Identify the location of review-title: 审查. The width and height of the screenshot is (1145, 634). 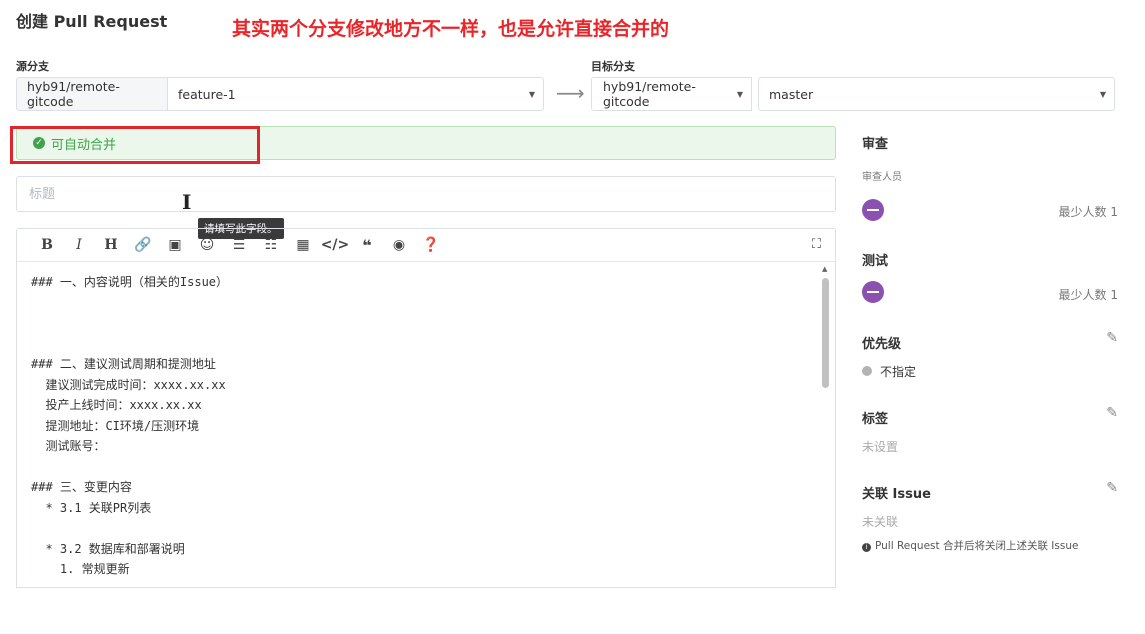
(875, 144).